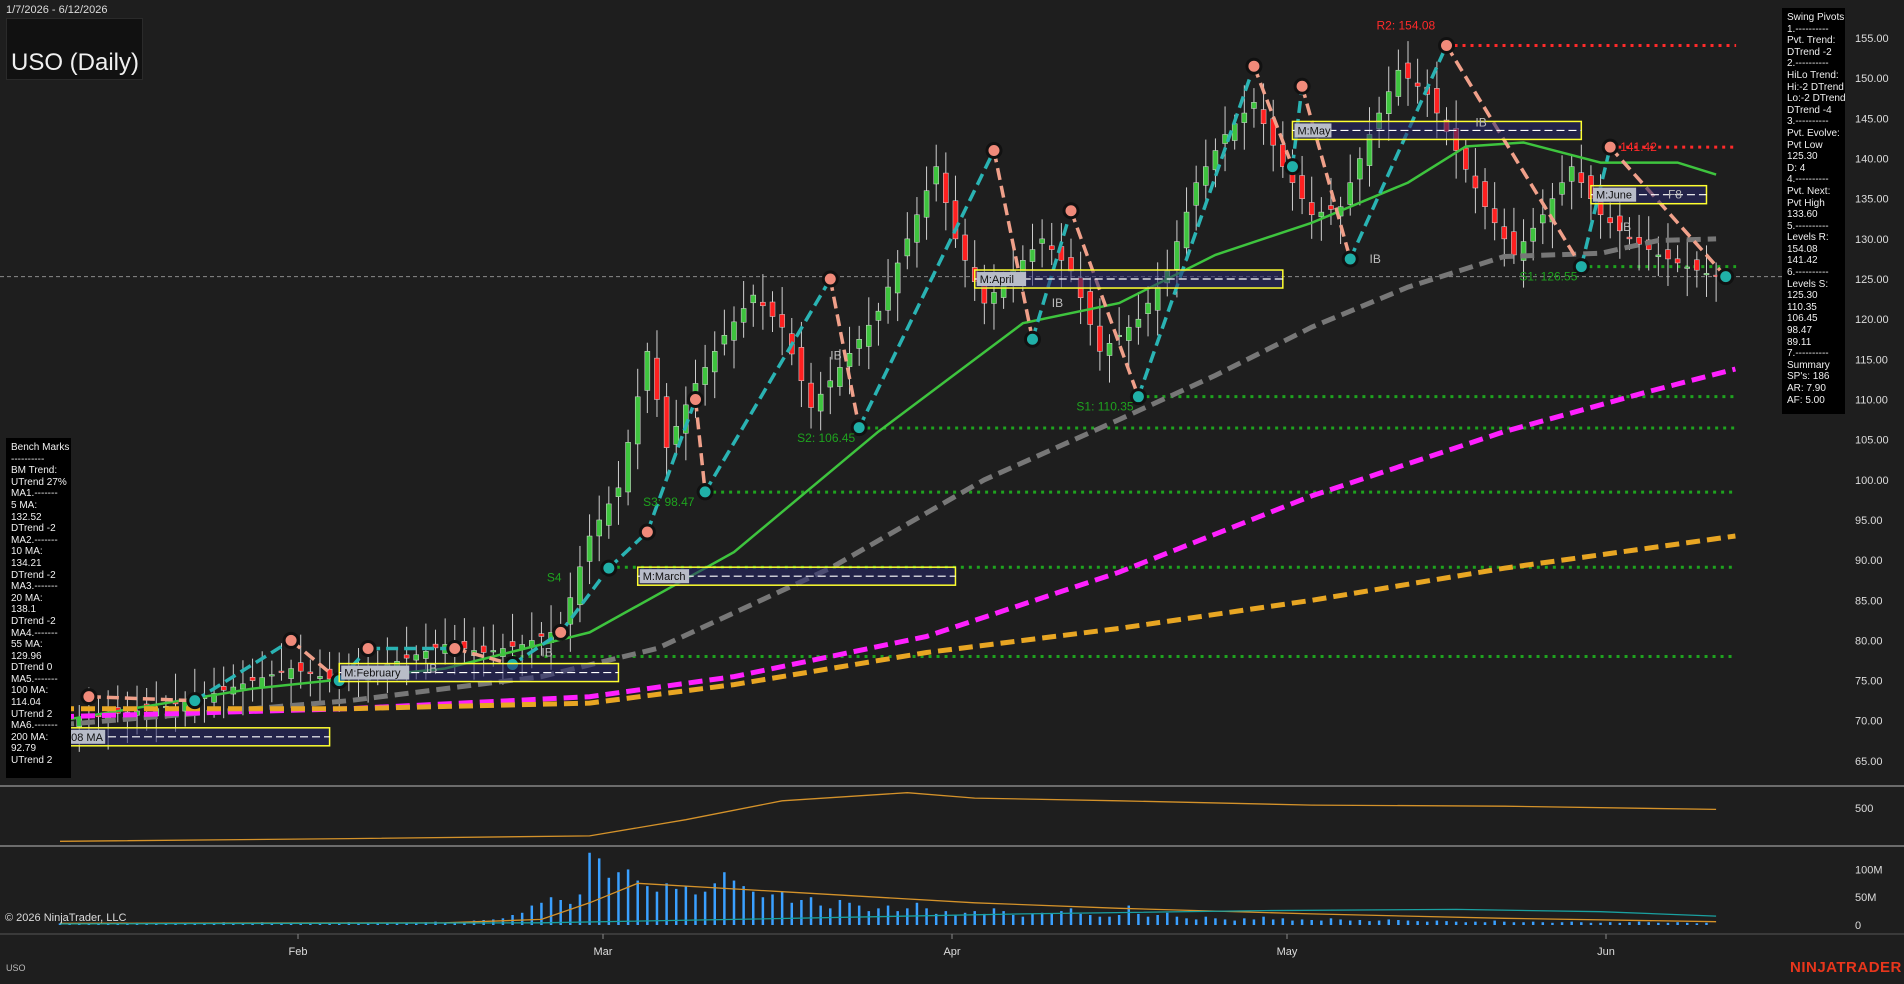  Describe the element at coordinates (1806, 203) in the screenshot. I see `swing_pivots-line: Pvt High` at that location.